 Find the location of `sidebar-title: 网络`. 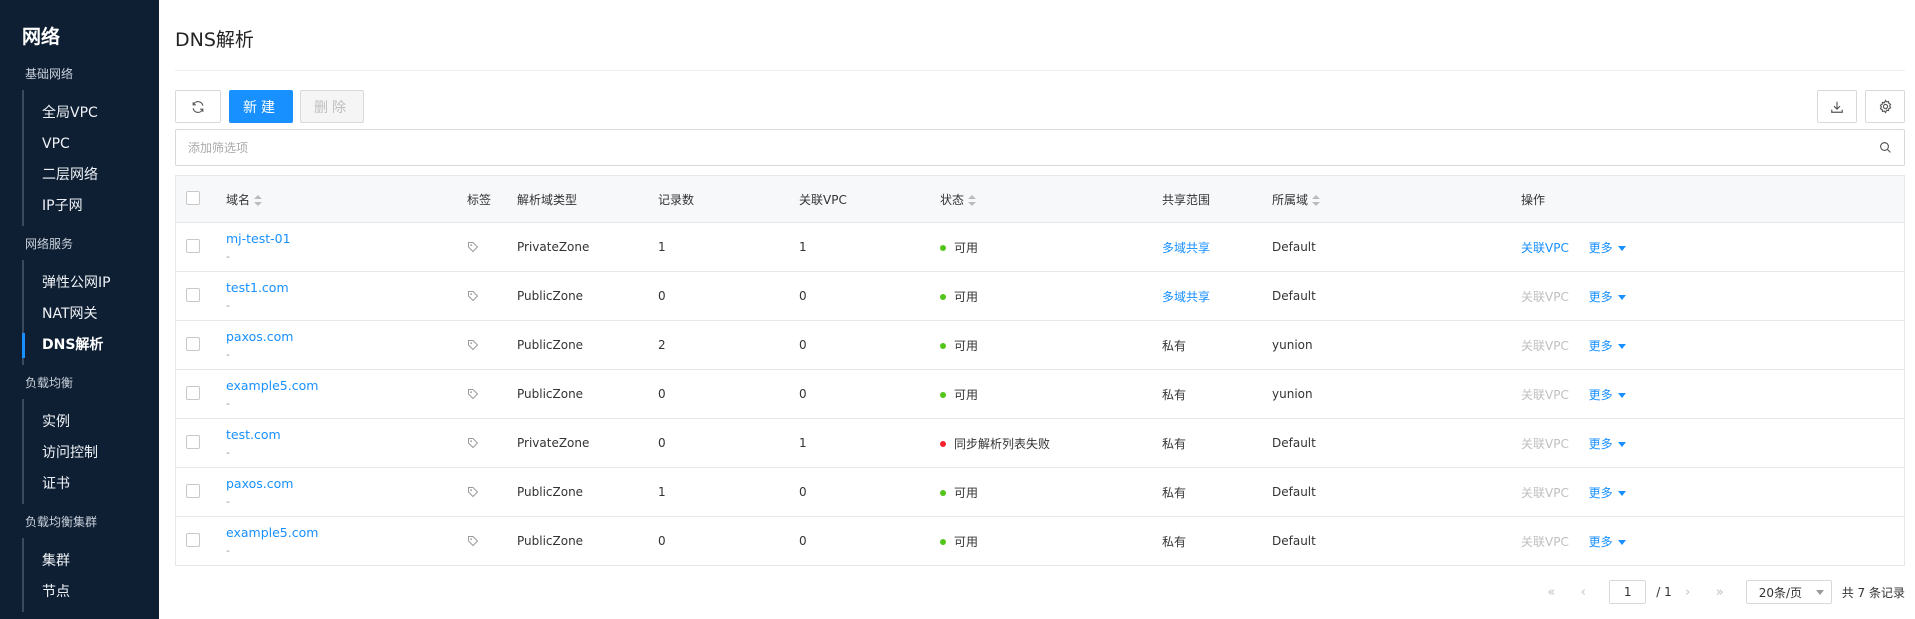

sidebar-title: 网络 is located at coordinates (41, 37).